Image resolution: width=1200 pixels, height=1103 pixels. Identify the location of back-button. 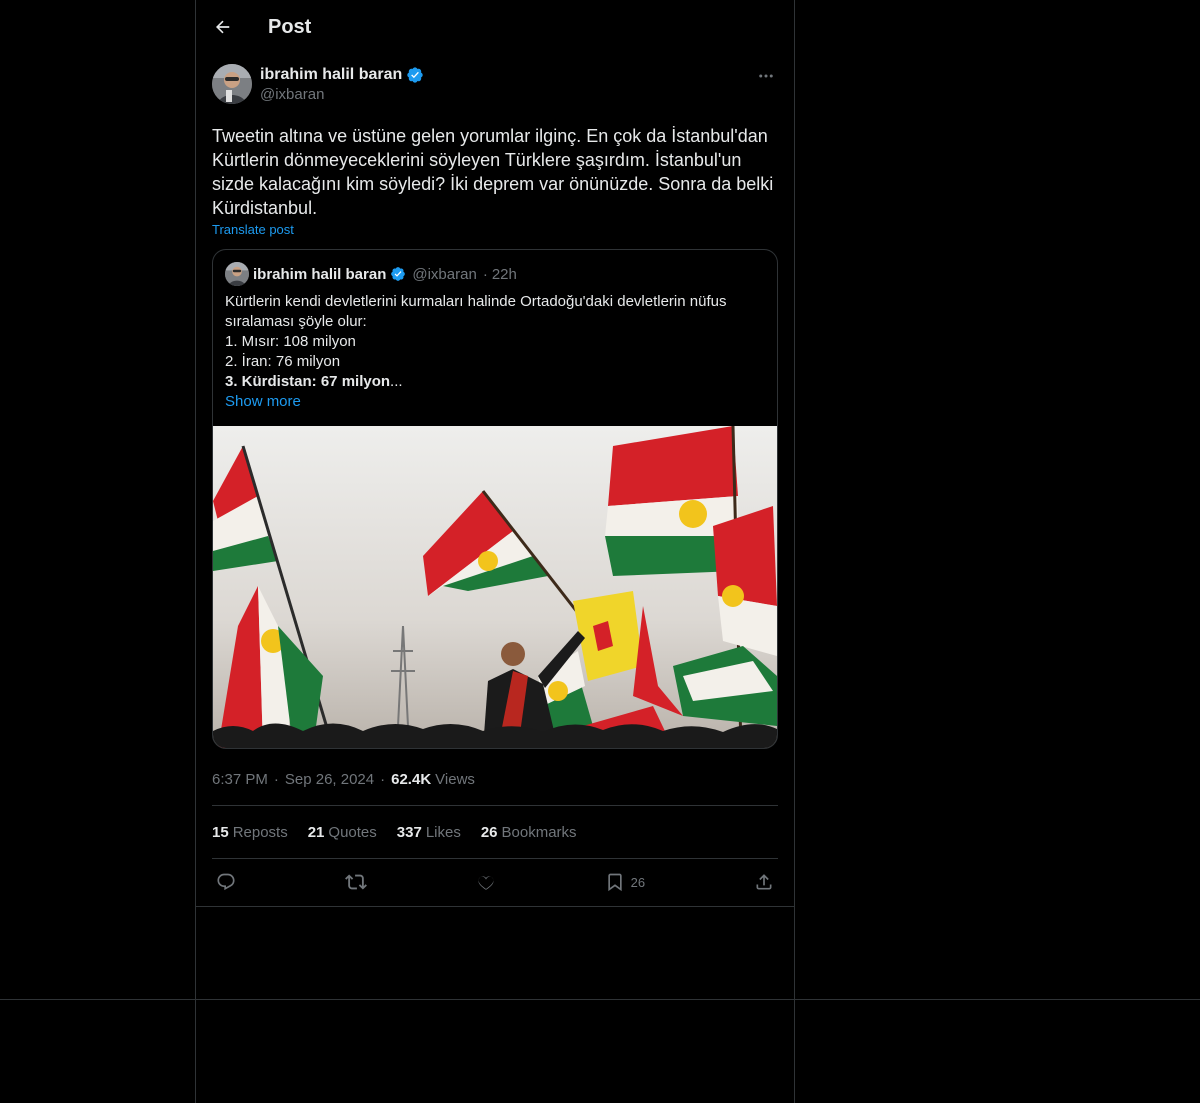
(223, 27).